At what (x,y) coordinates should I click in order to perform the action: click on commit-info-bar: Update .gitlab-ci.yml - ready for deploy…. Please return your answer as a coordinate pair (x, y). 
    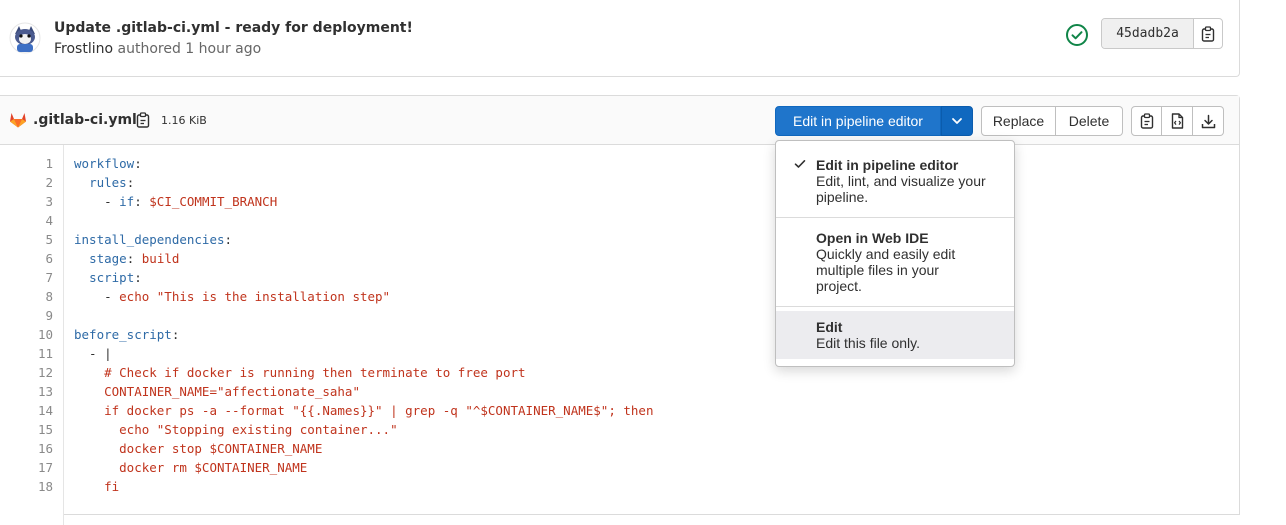
    Looking at the image, I should click on (620, 38).